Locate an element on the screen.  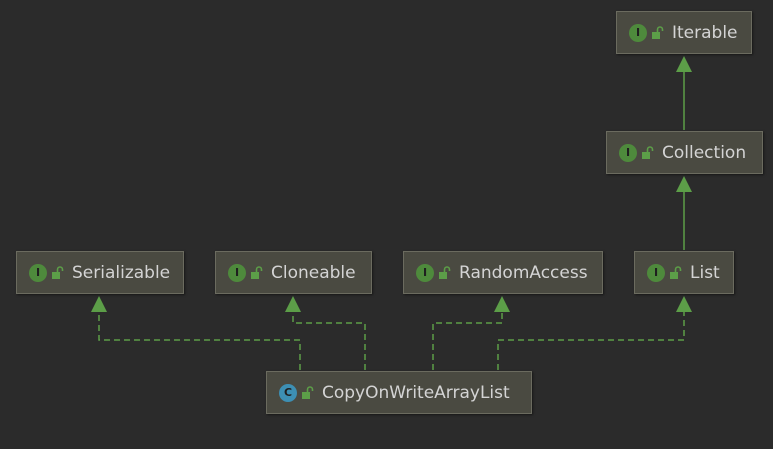
node-iterable: I Iterable is located at coordinates (684, 32).